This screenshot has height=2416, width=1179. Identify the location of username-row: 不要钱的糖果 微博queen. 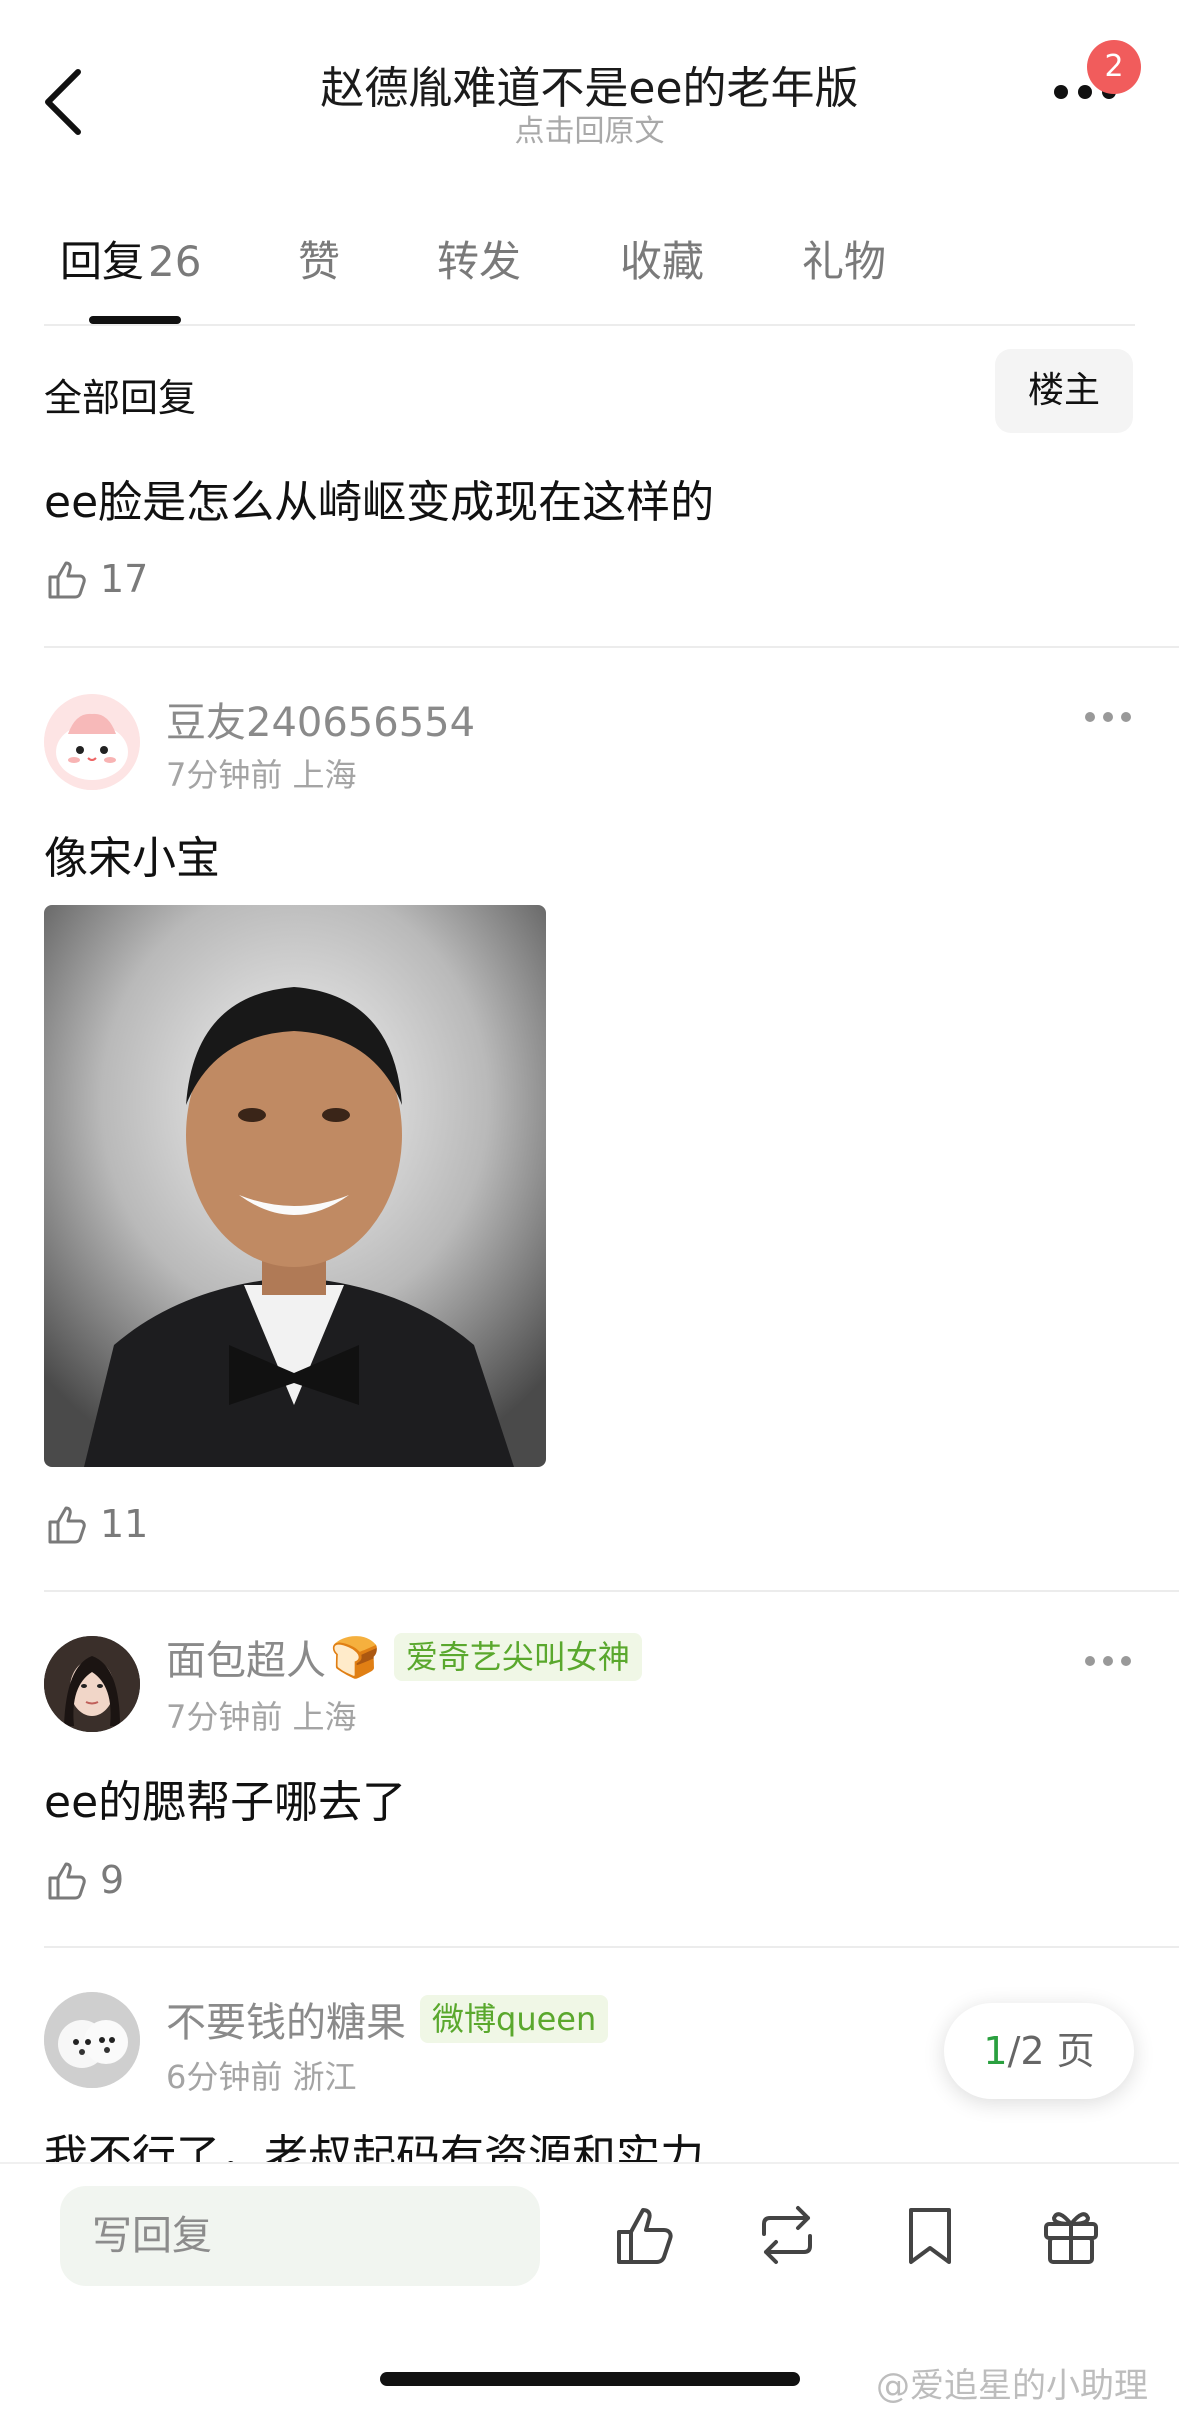
(387, 2019).